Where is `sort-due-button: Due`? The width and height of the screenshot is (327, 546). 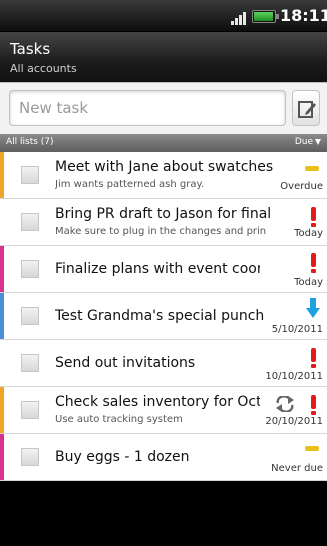 sort-due-button: Due is located at coordinates (308, 142).